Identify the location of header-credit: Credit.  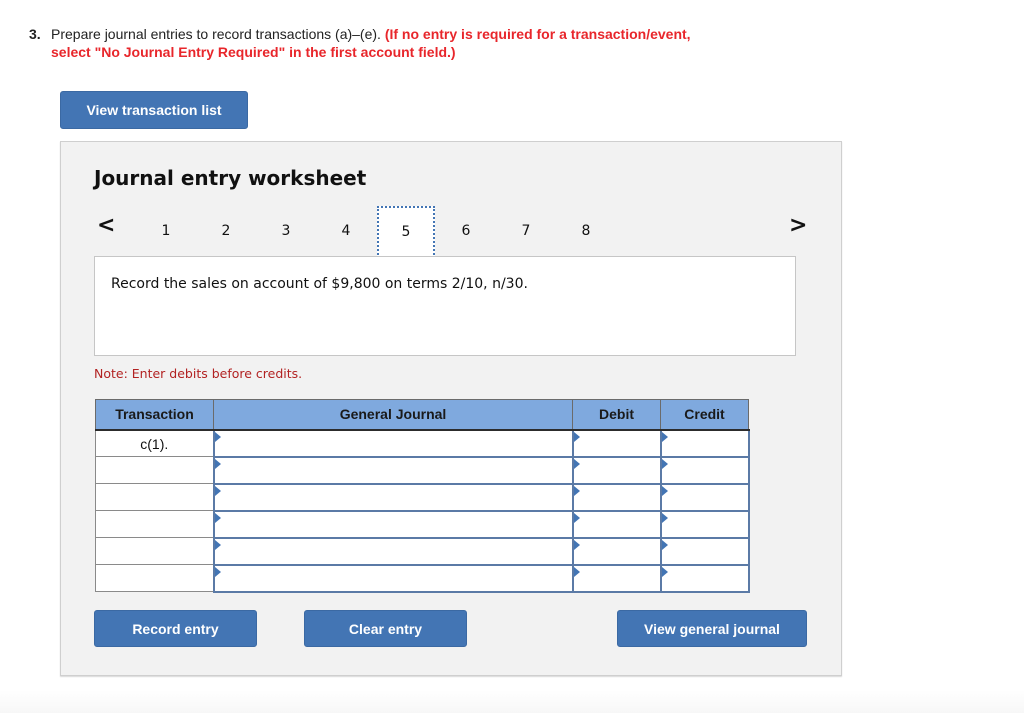
(704, 415).